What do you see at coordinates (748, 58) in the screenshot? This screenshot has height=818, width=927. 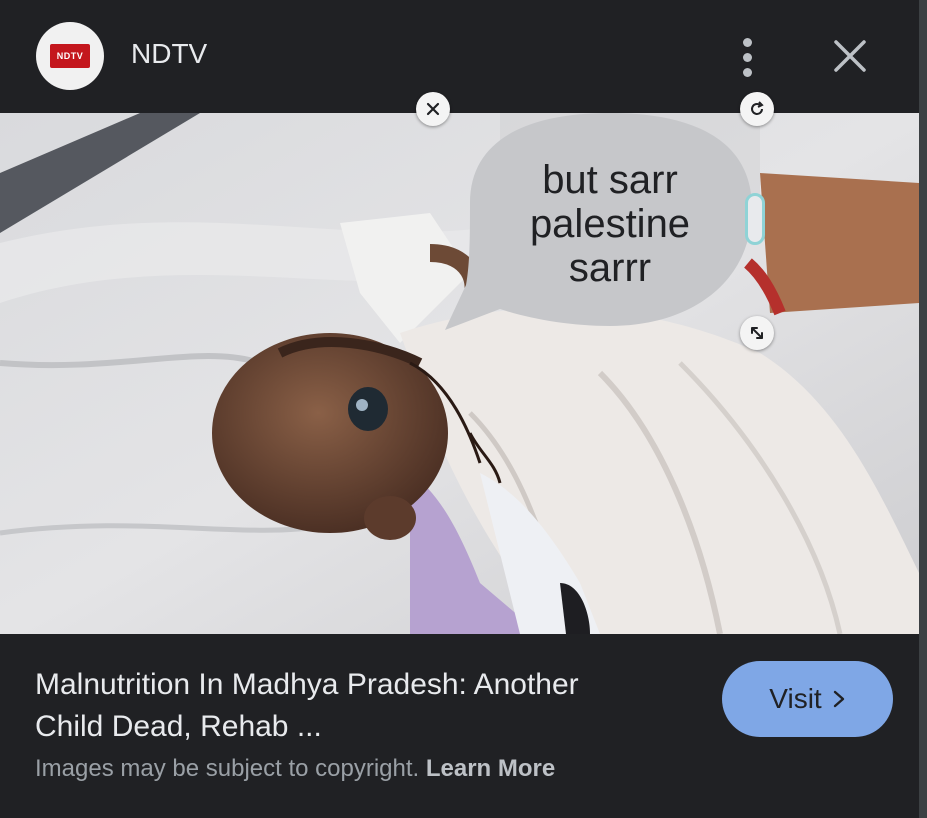 I see `more-vert-icon` at bounding box center [748, 58].